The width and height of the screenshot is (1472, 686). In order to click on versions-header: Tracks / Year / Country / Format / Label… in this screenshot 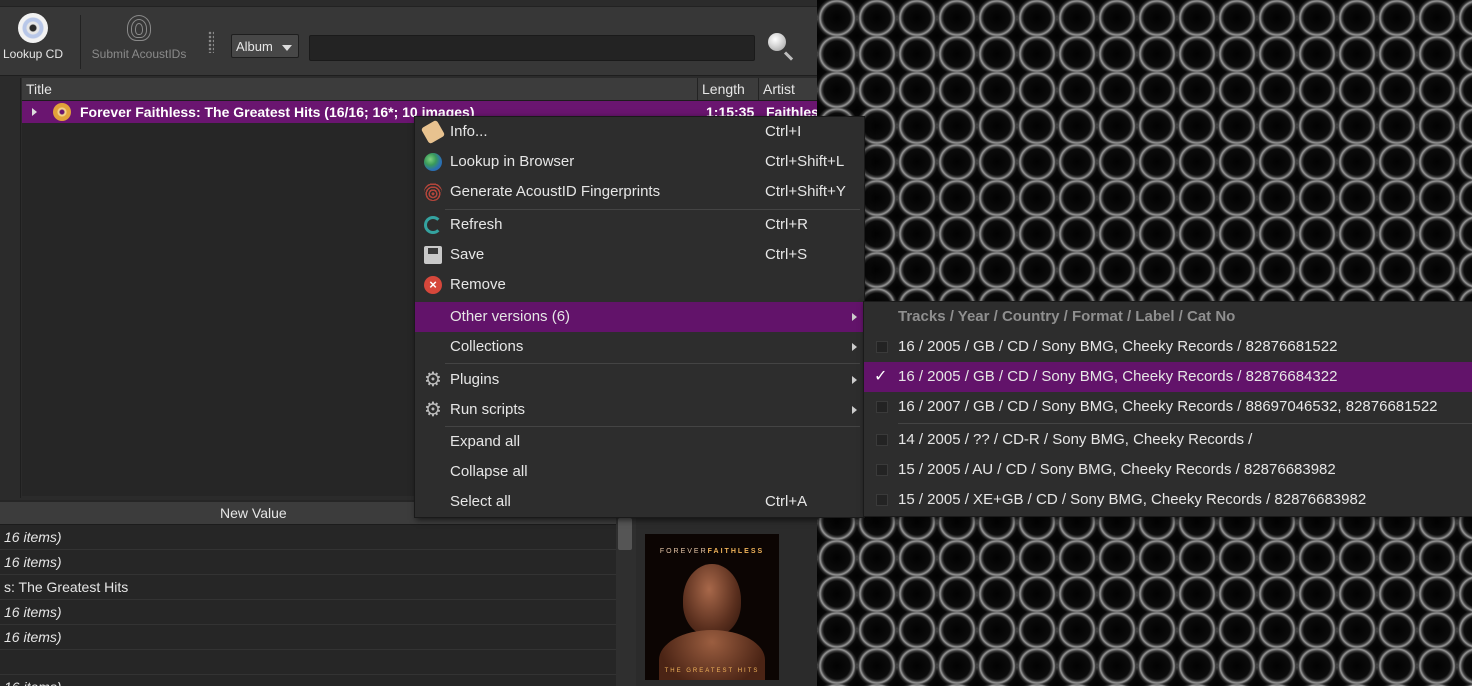, I will do `click(1067, 316)`.